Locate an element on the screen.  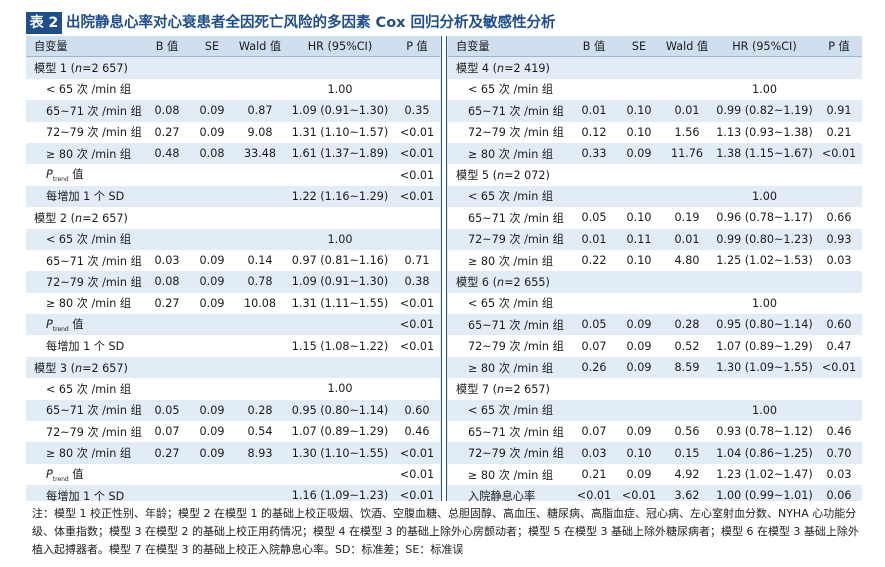
header-variable: 自变量 is located at coordinates (473, 47).